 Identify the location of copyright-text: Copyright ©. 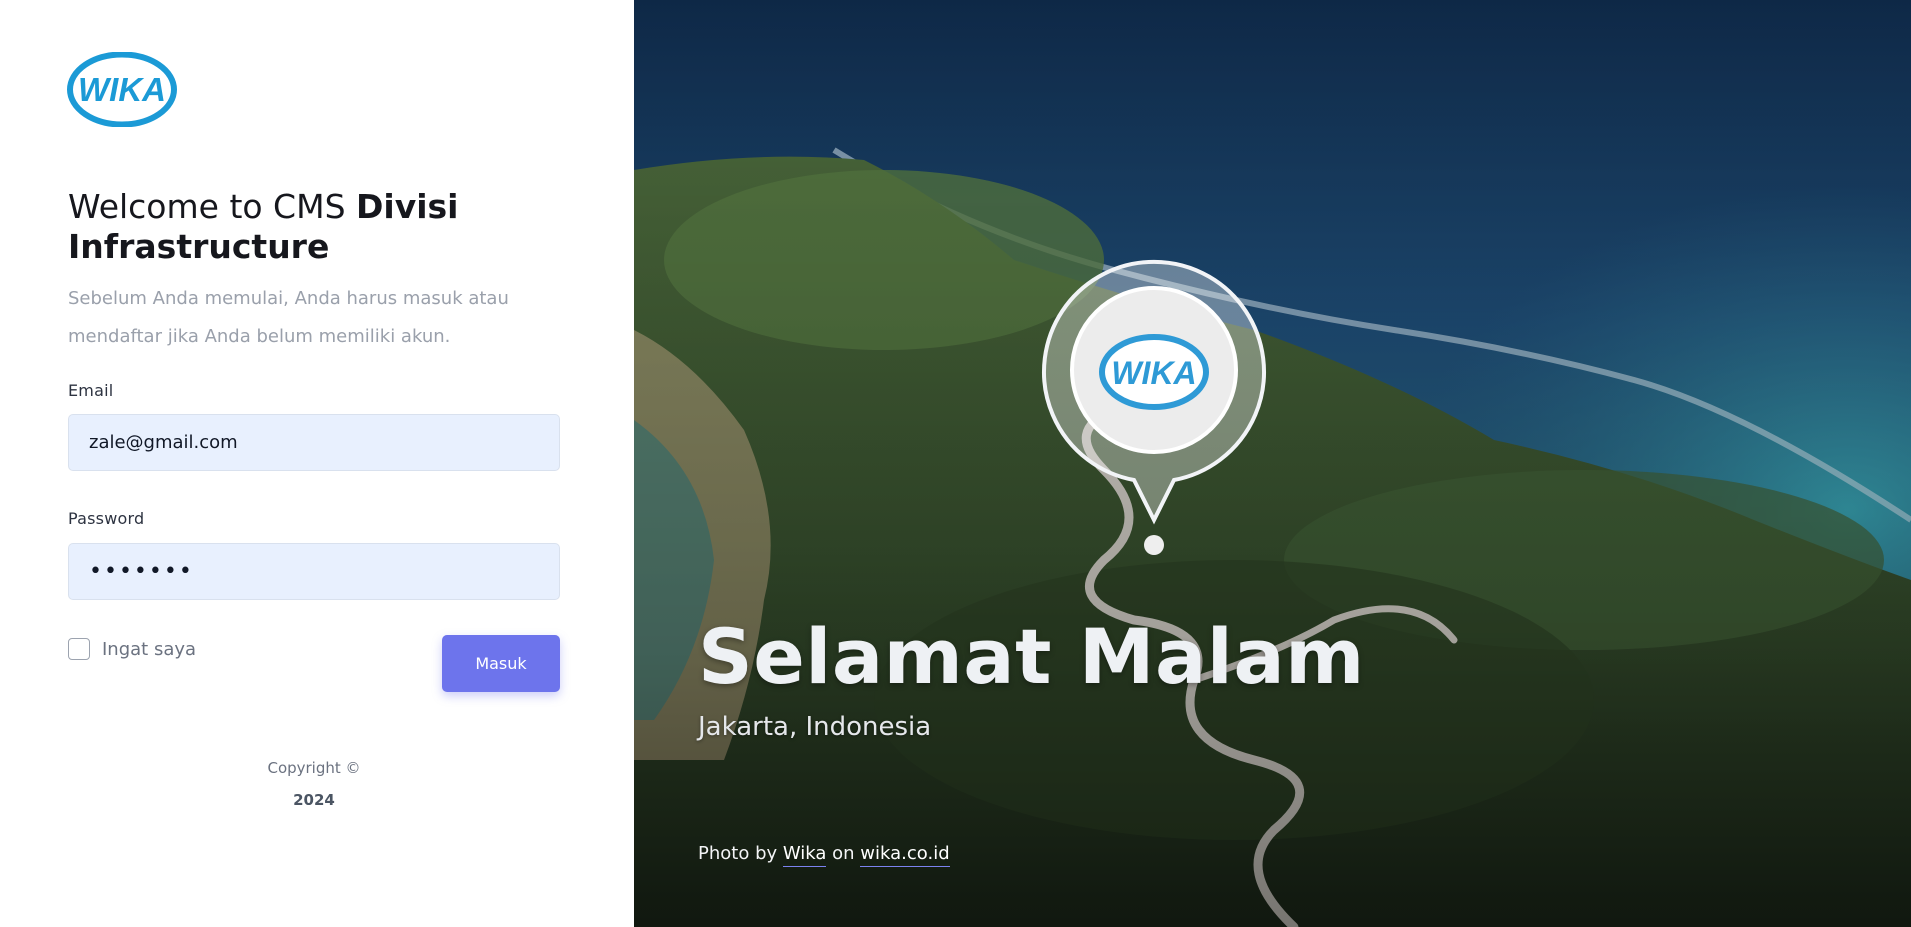
(314, 768).